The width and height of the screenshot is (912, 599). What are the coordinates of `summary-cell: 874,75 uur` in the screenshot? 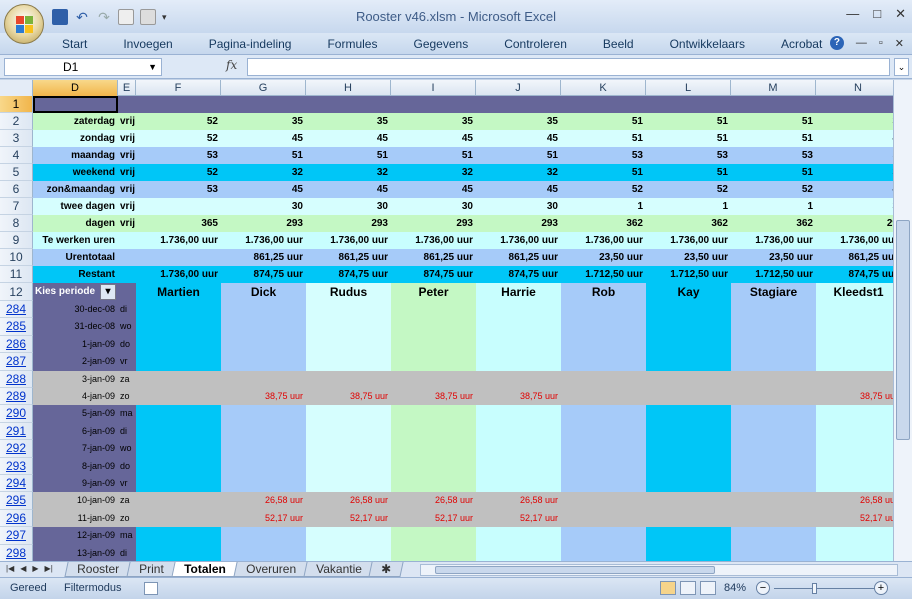 It's located at (518, 274).